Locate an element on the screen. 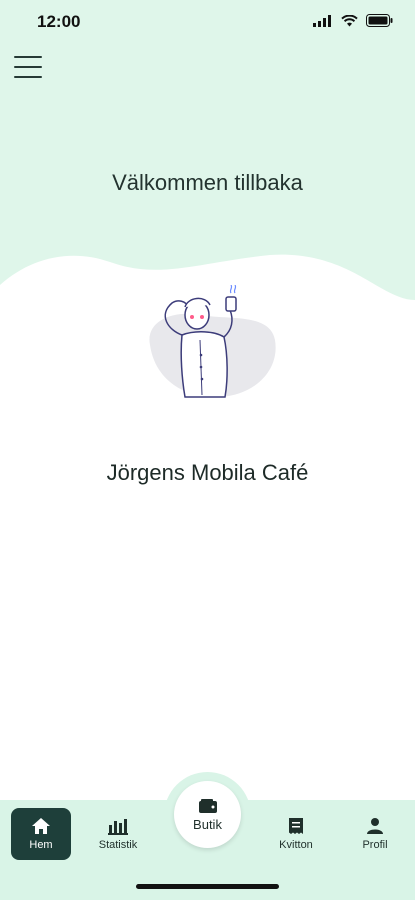 Image resolution: width=415 pixels, height=900 pixels. status-bar: 12:00 is located at coordinates (207, 23).